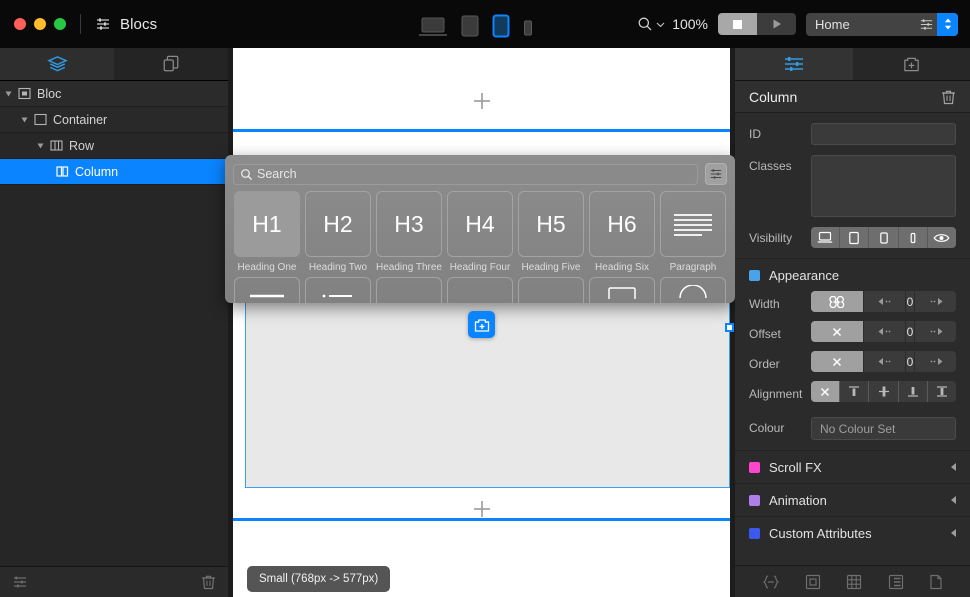 The width and height of the screenshot is (970, 597). Describe the element at coordinates (114, 172) in the screenshot. I see `tree-item-column: Column` at that location.